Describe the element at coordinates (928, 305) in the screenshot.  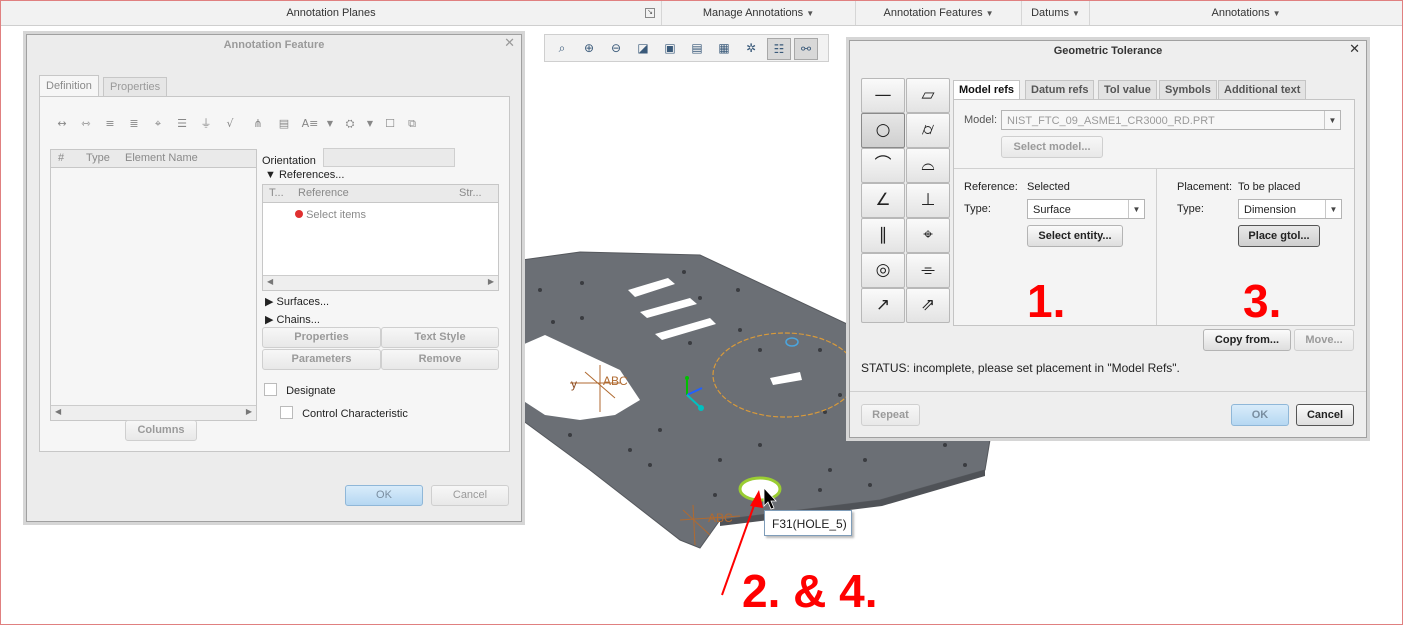
I see `total-runout-icon: ⇗` at that location.